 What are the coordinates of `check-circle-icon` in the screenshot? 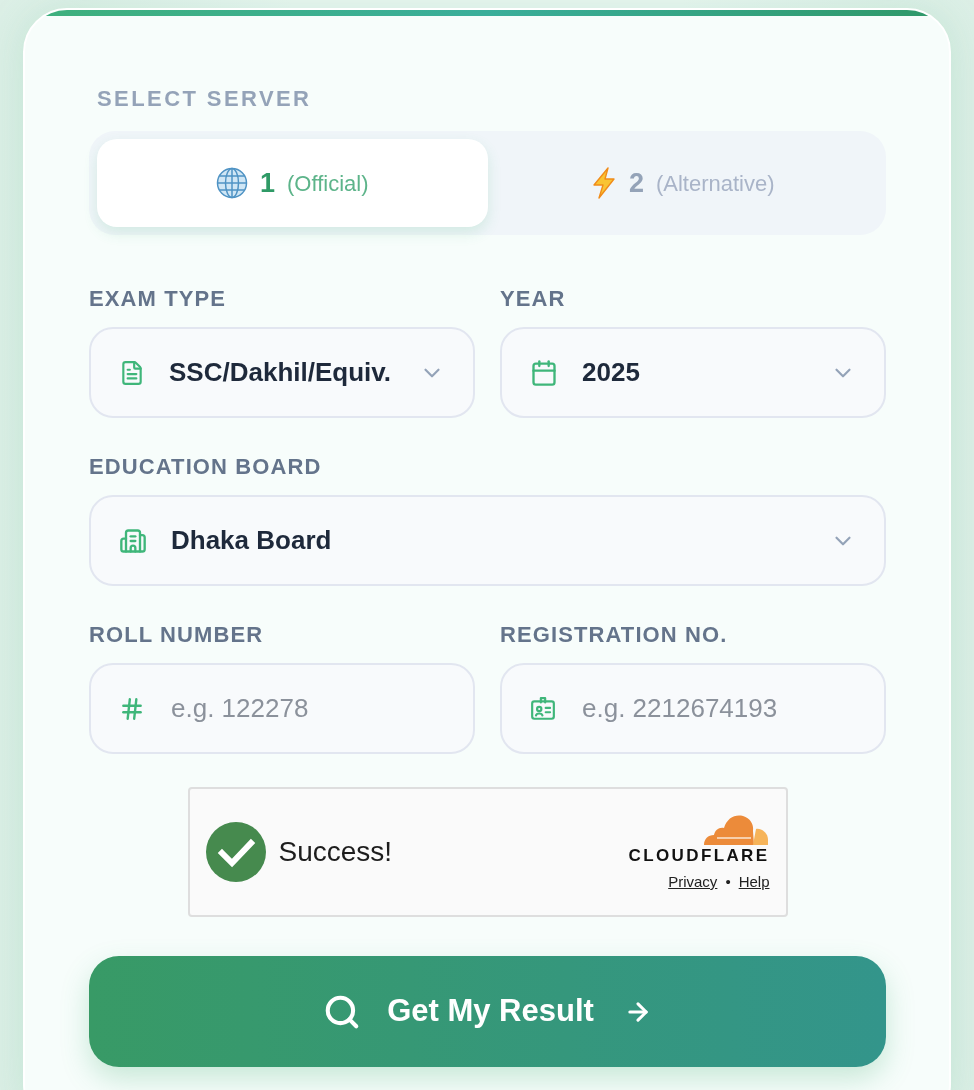 It's located at (235, 852).